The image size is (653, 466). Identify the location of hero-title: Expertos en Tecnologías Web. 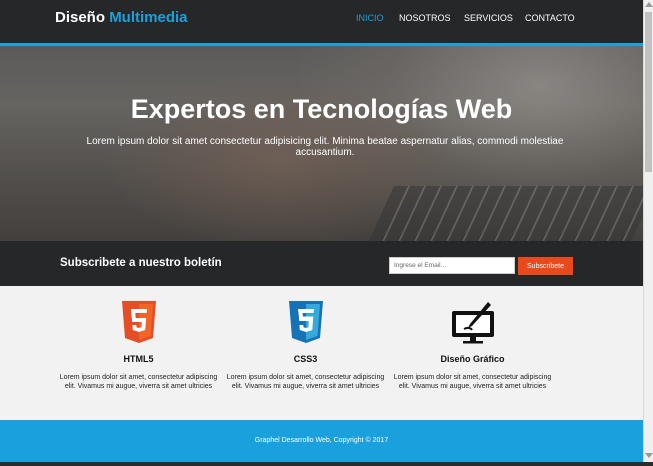
(321, 109).